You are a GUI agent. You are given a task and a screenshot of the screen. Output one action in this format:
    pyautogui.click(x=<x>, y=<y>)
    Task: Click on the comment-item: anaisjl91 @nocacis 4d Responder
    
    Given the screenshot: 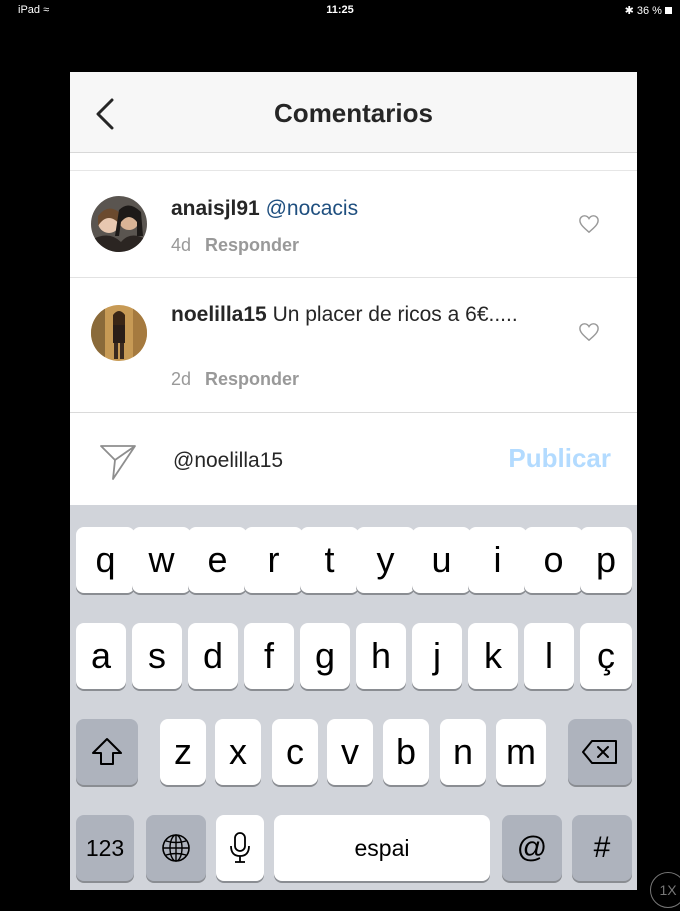 What is the action you would take?
    pyautogui.click(x=353, y=224)
    